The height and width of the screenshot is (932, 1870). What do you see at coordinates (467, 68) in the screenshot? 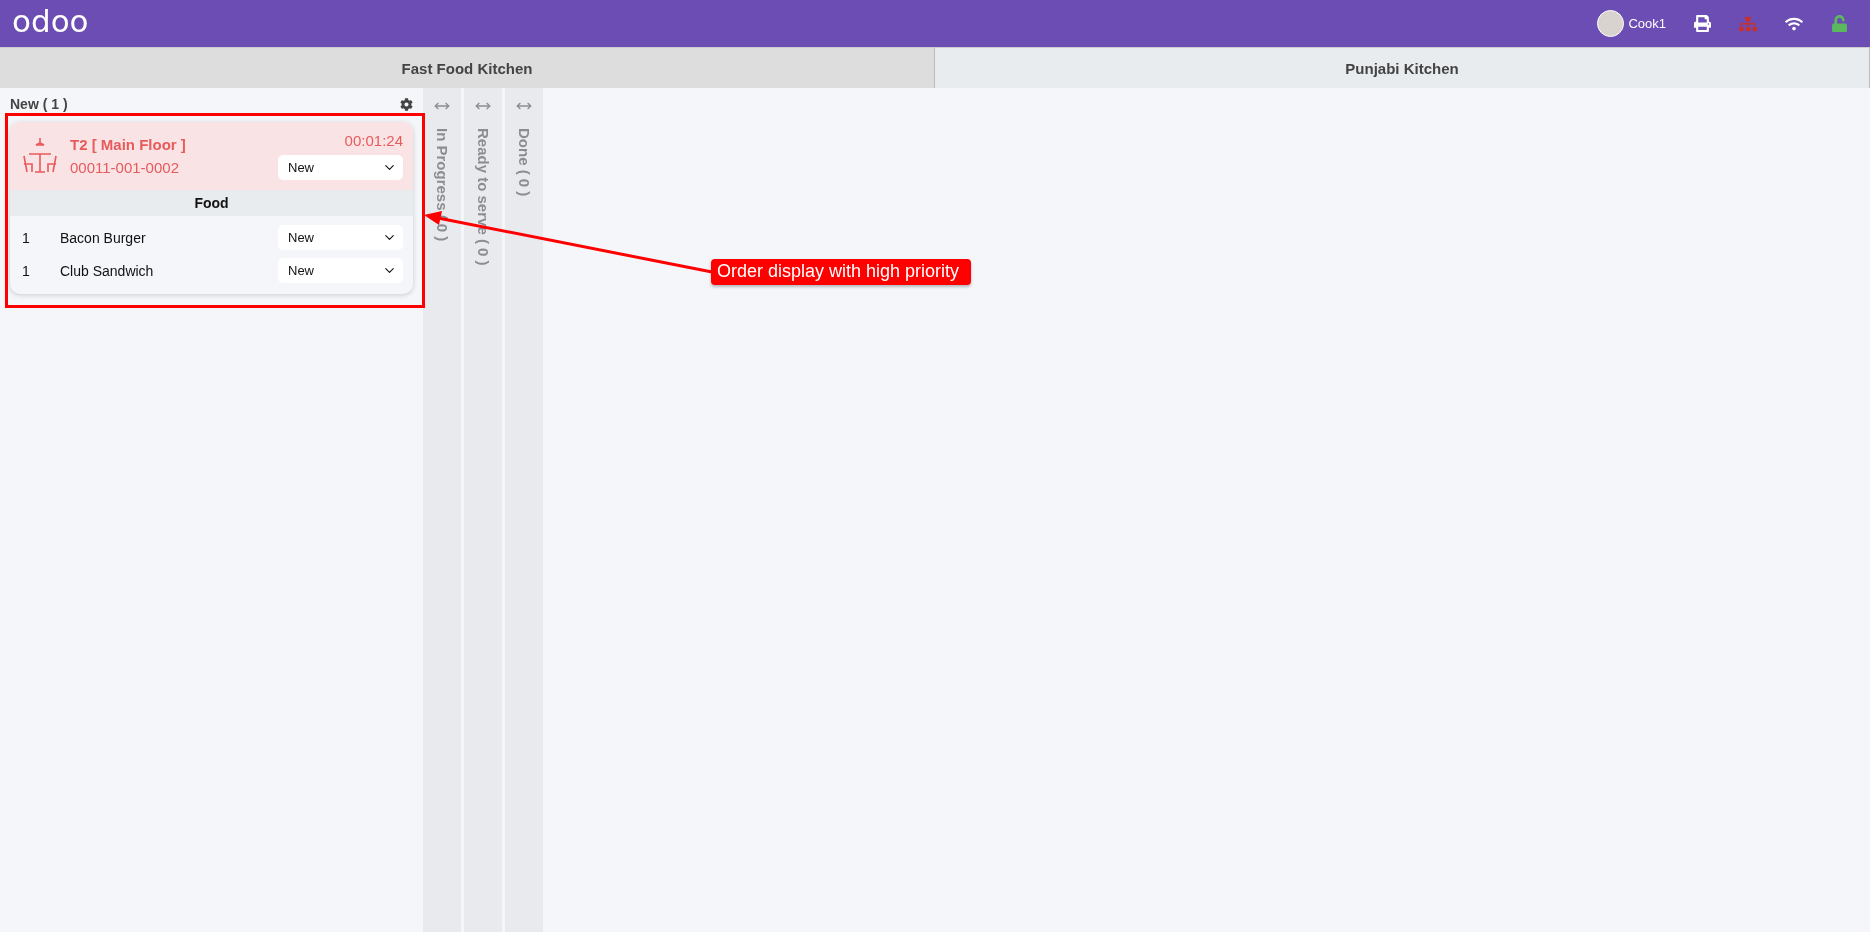
I see `kitchen-tab: Fast Food Kitchen` at bounding box center [467, 68].